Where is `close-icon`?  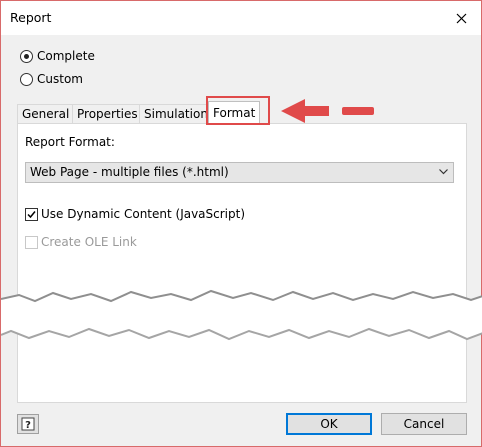
close-icon is located at coordinates (461, 18).